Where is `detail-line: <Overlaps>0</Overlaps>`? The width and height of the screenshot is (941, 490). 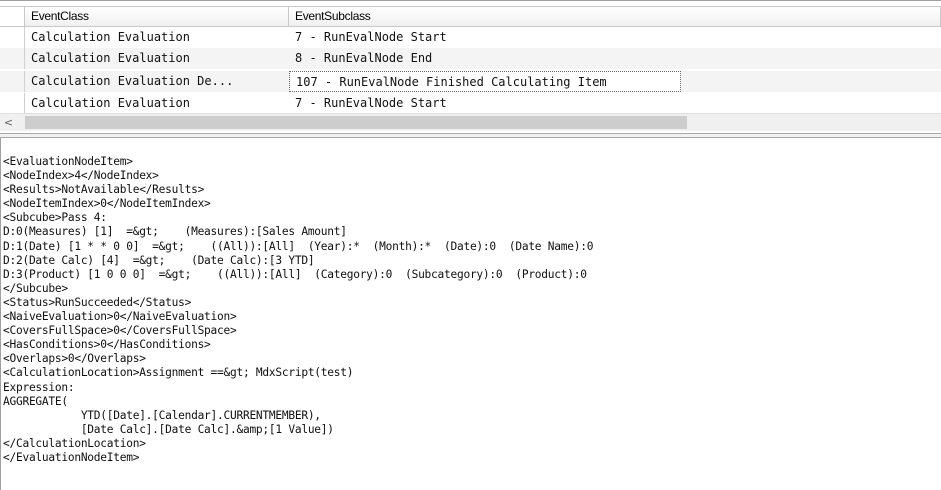
detail-line: <Overlaps>0</Overlaps> is located at coordinates (74, 359).